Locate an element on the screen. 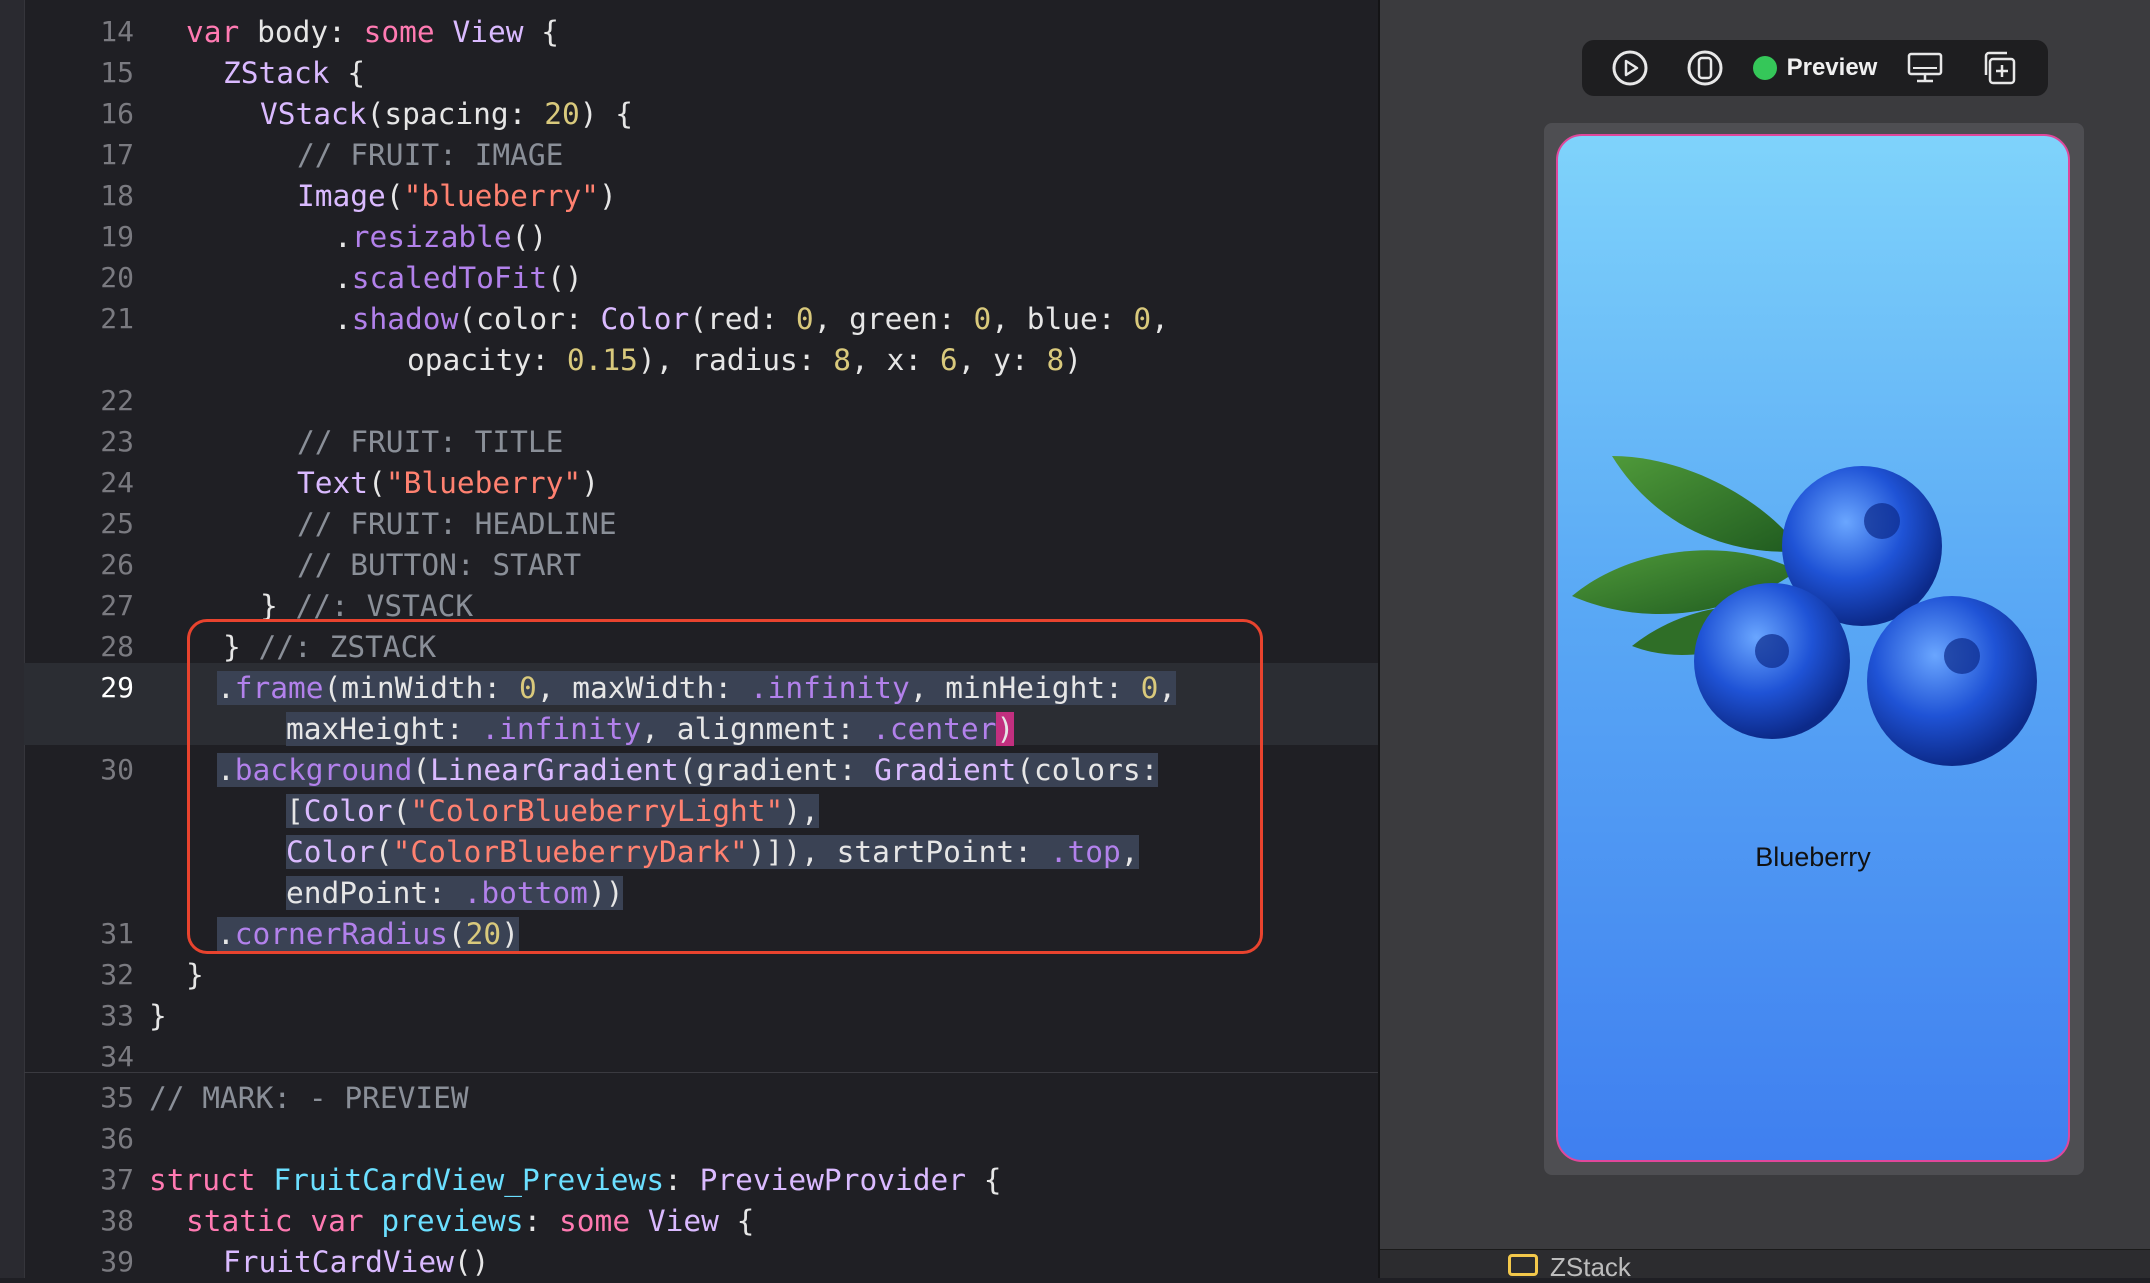 This screenshot has height=1283, width=2150. line-number: 18 is located at coordinates (117, 195).